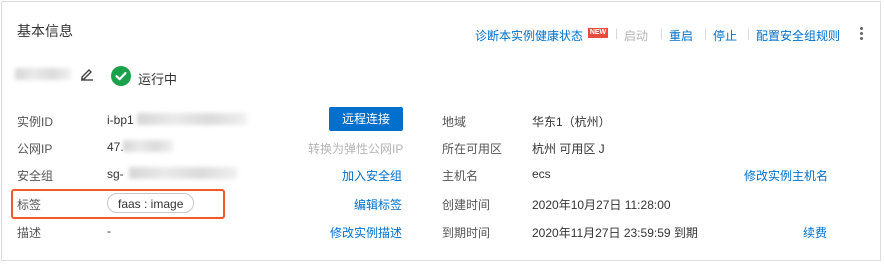 This screenshot has width=884, height=264. Describe the element at coordinates (454, 122) in the screenshot. I see `region-label: 地域` at that location.